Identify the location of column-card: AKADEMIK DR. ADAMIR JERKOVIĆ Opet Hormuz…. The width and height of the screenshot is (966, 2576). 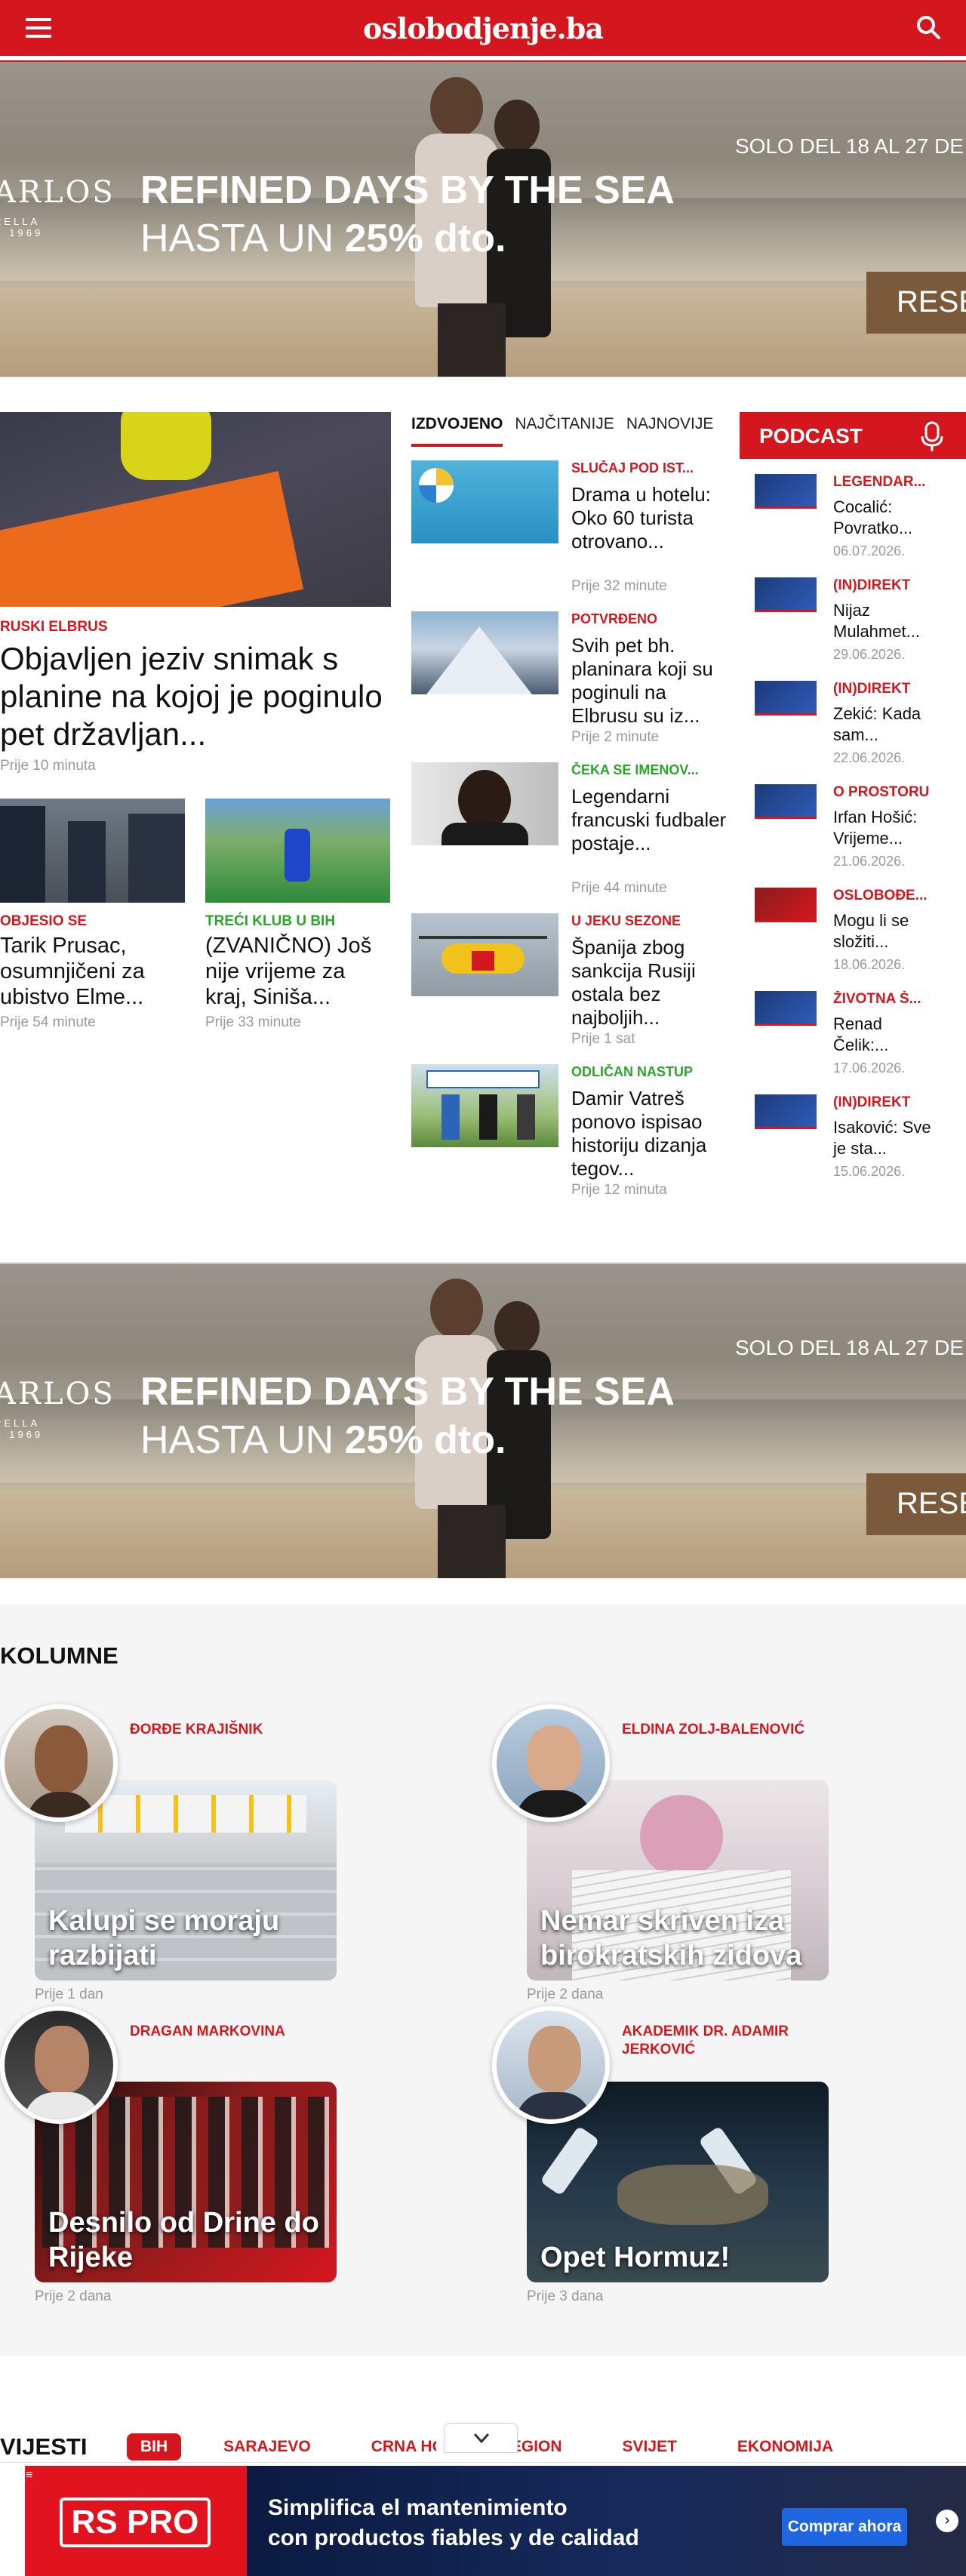
(677, 2155).